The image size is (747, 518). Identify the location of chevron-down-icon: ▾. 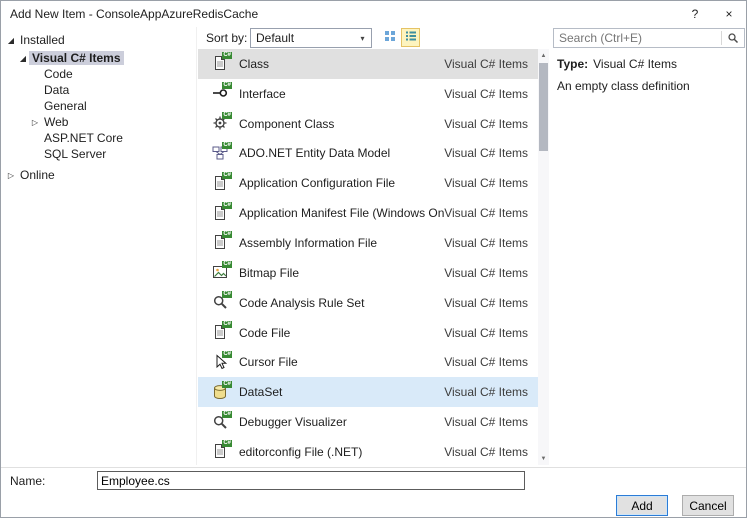
(362, 38).